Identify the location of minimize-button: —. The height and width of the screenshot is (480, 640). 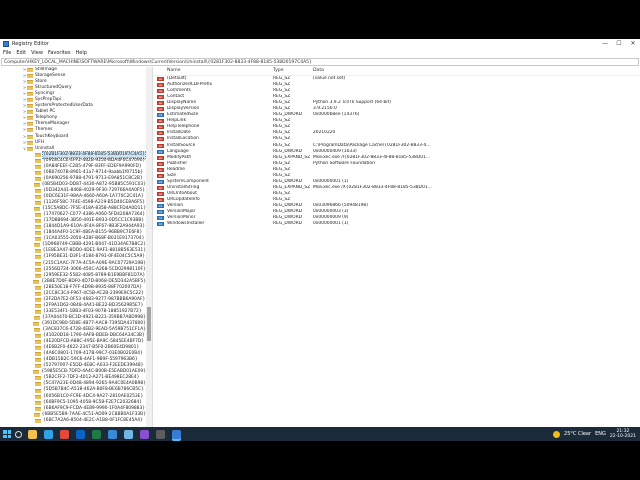
(605, 44).